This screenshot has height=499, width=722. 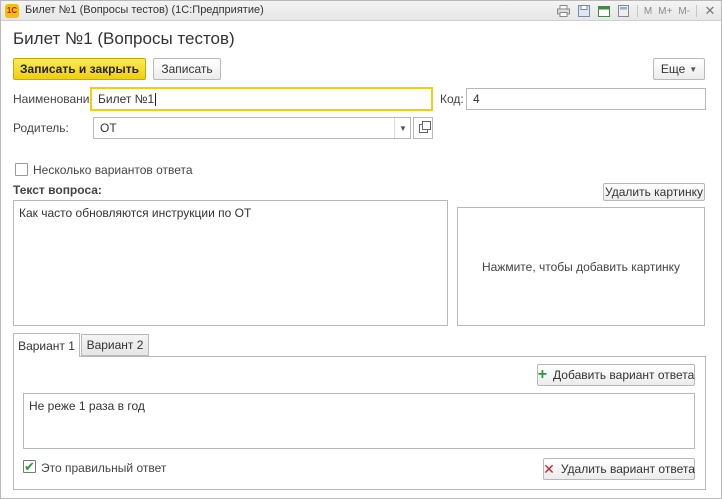 What do you see at coordinates (46, 345) in the screenshot?
I see `tab-variant-1: Вариант 1` at bounding box center [46, 345].